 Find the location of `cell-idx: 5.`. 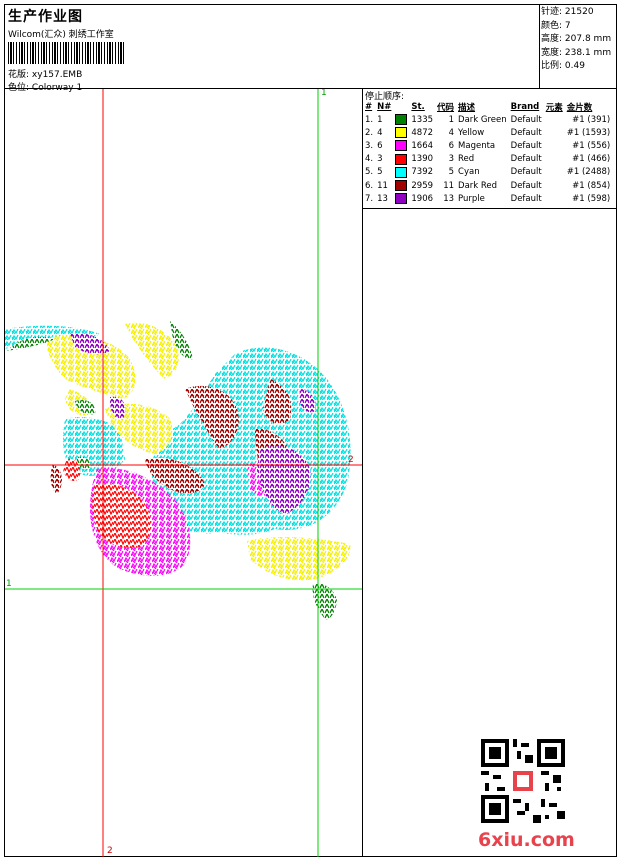

cell-idx: 5. is located at coordinates (369, 172).